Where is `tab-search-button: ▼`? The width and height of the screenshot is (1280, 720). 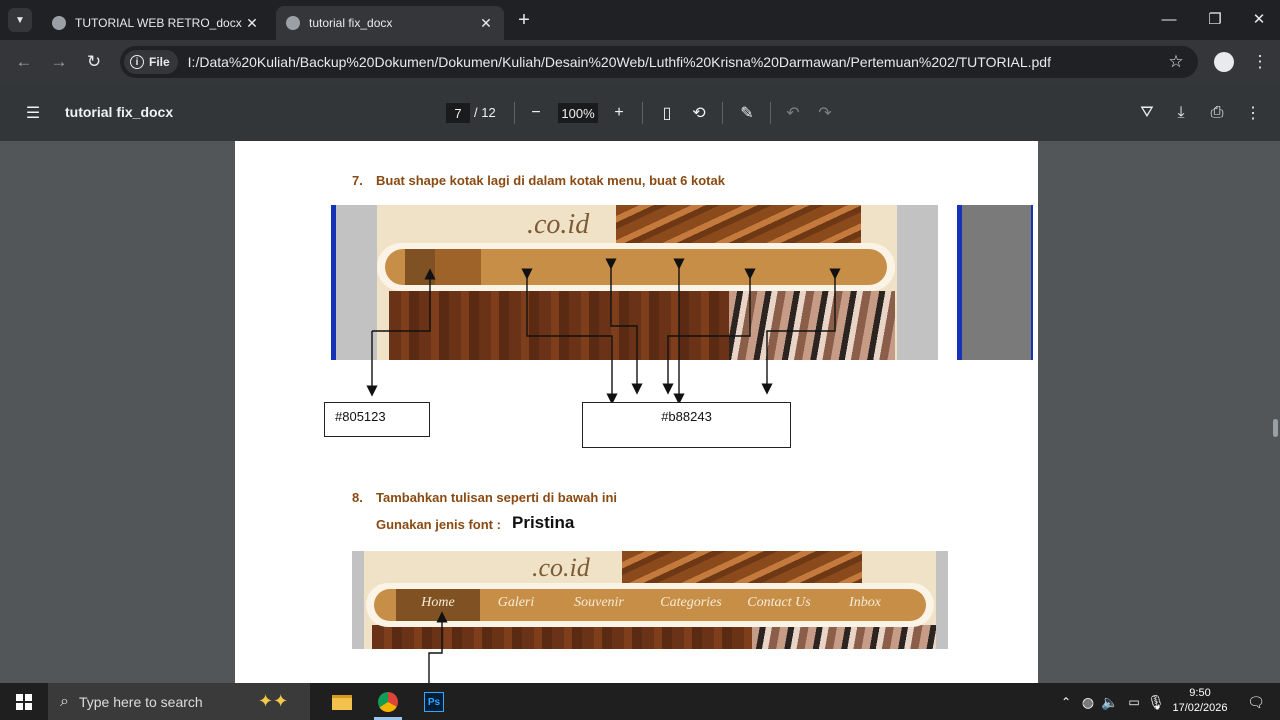
tab-search-button: ▼ is located at coordinates (20, 20).